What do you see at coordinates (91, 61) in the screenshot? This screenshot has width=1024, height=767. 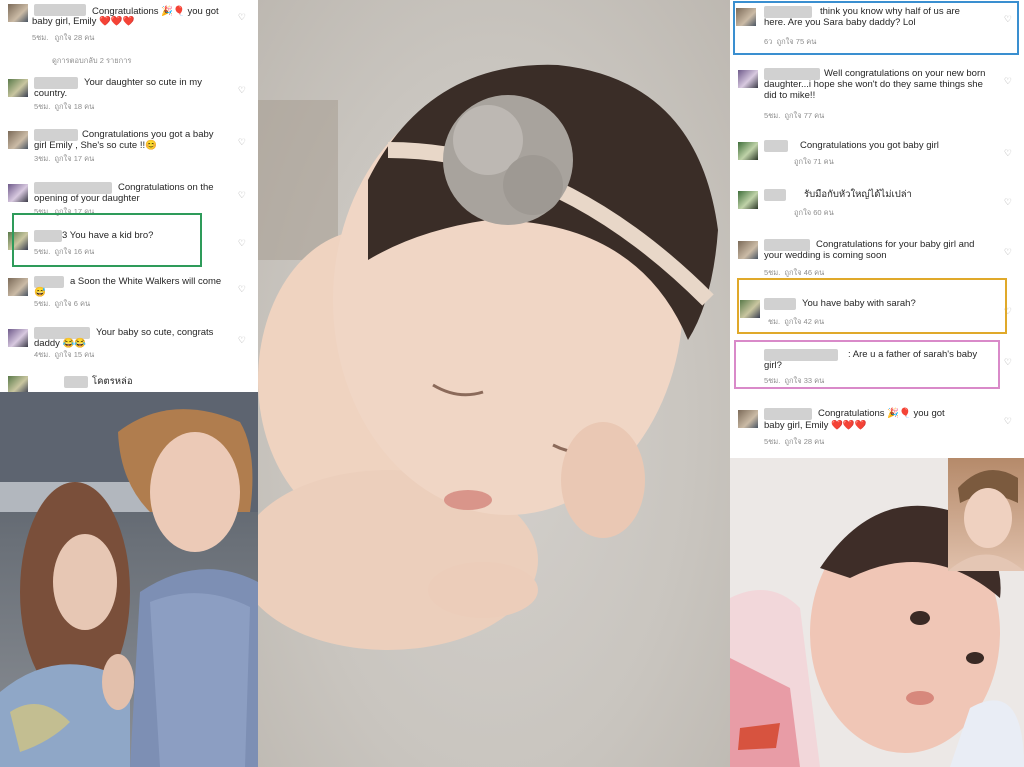 I see `view-replies-link: ดูการตอบกลับ 2 รายการ` at bounding box center [91, 61].